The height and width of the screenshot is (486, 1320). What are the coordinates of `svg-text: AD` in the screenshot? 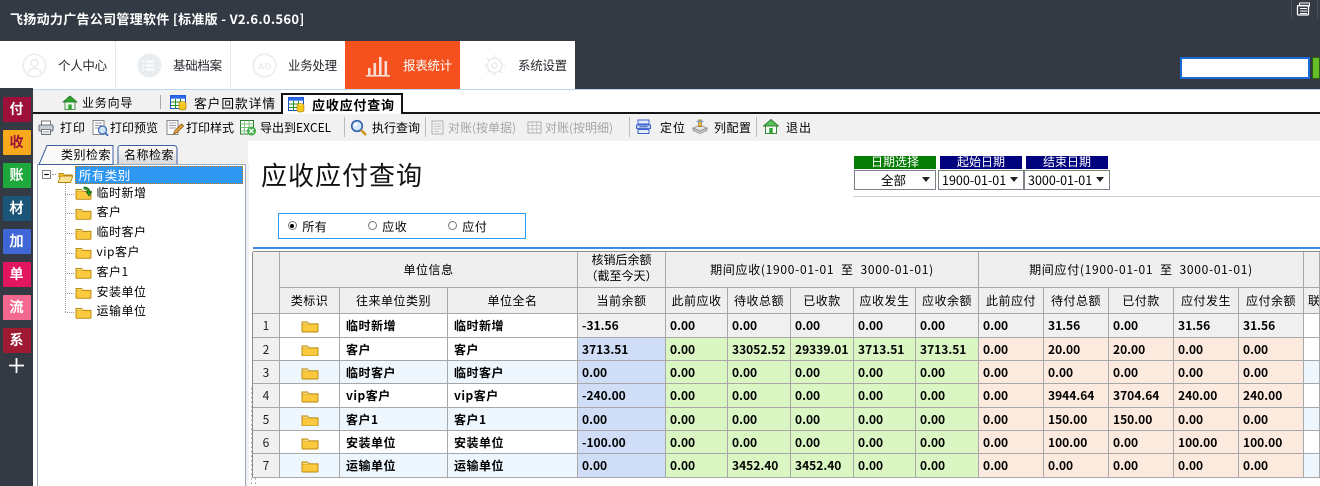 It's located at (265, 67).